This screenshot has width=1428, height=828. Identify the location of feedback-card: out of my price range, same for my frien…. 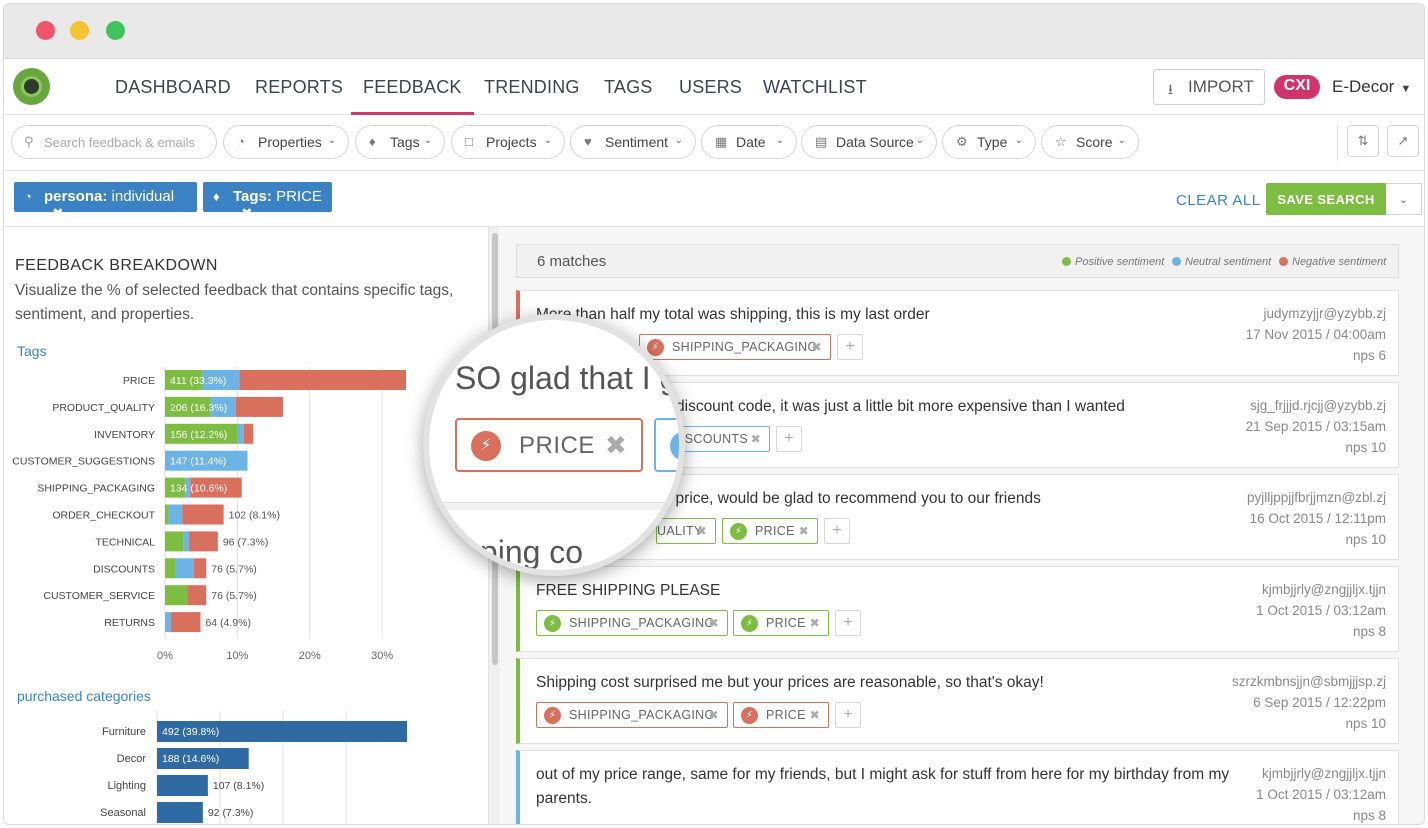
(957, 787).